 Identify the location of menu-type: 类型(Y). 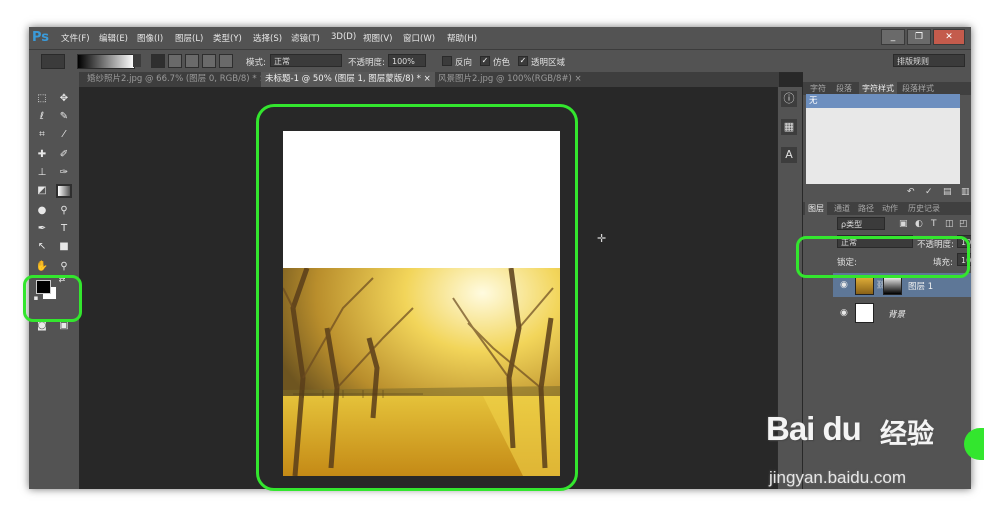
(227, 38).